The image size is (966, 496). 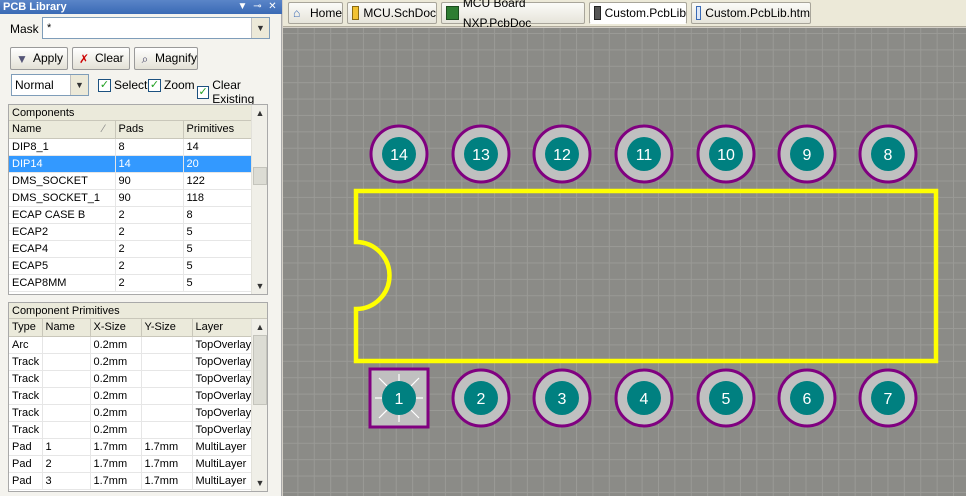 I want to click on column-header-layer: Layer, so click(x=222, y=328).